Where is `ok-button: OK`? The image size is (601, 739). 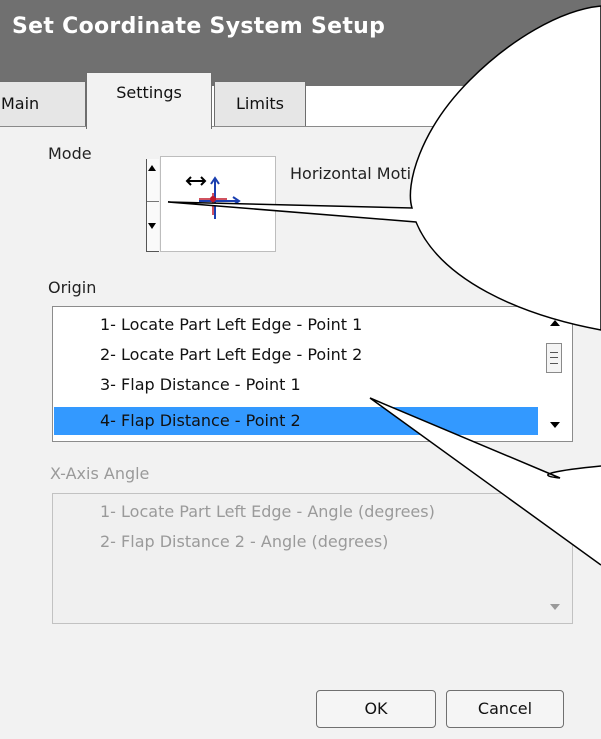 ok-button: OK is located at coordinates (376, 709).